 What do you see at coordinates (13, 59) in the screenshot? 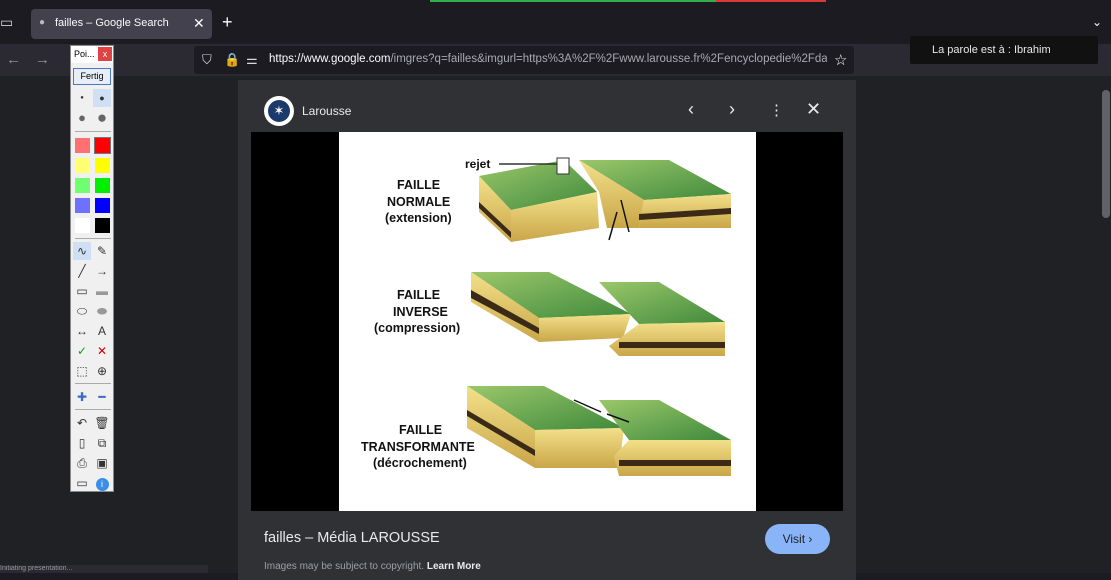
I see `back-icon: ←` at bounding box center [13, 59].